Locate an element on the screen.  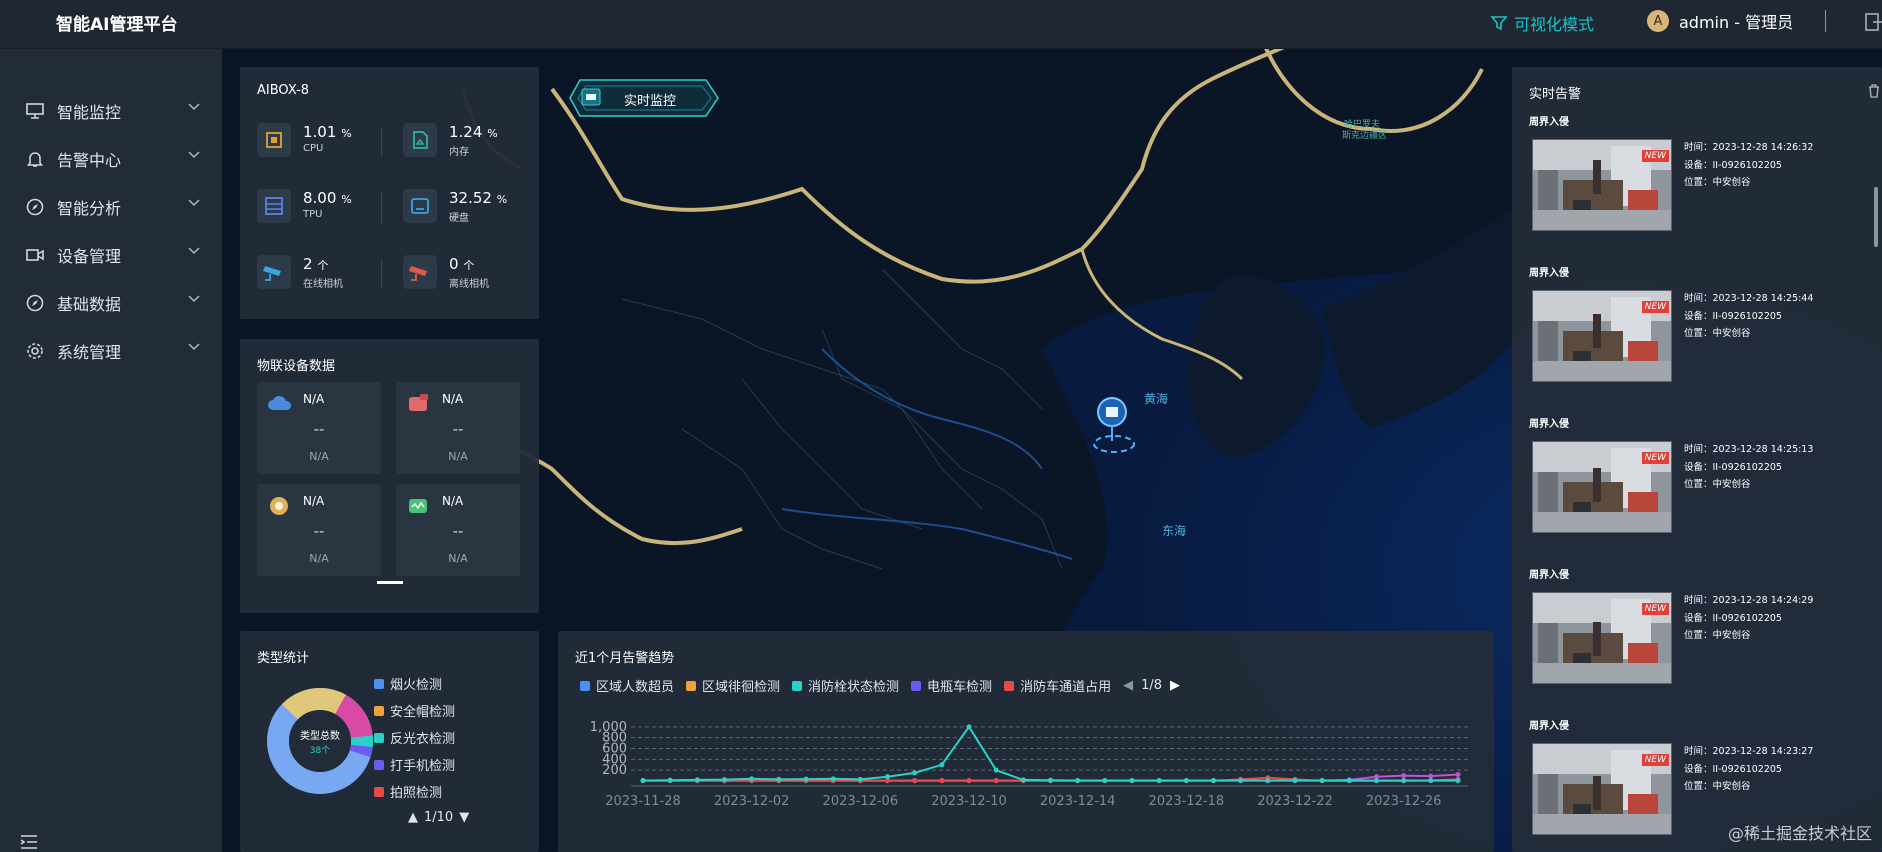
nav-item-system-management: 系统管理 is located at coordinates (111, 351).